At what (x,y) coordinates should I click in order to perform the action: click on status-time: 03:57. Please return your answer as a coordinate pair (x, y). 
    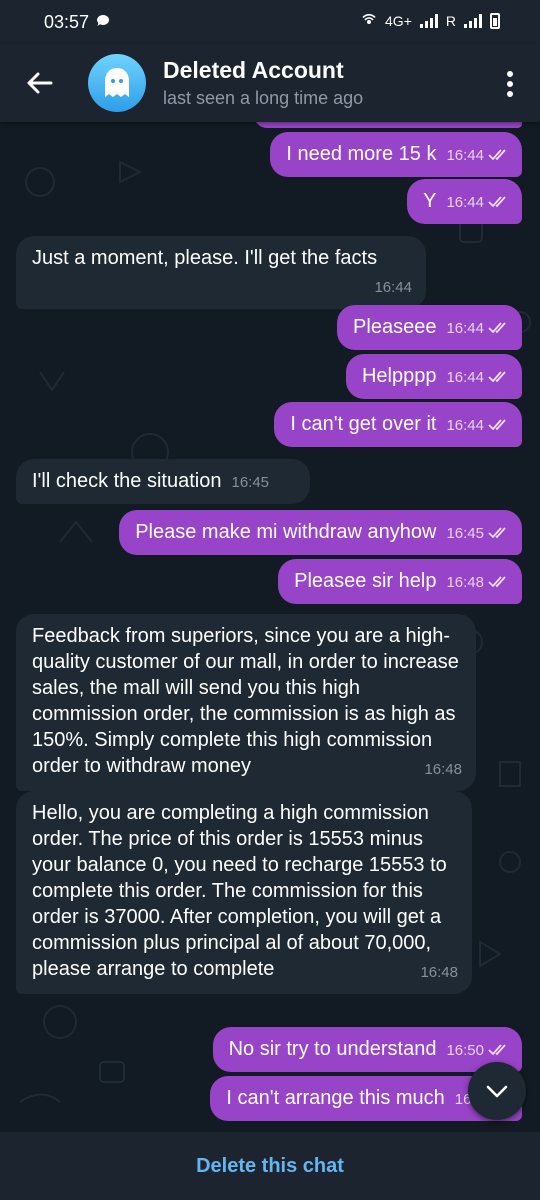
    Looking at the image, I should click on (67, 22).